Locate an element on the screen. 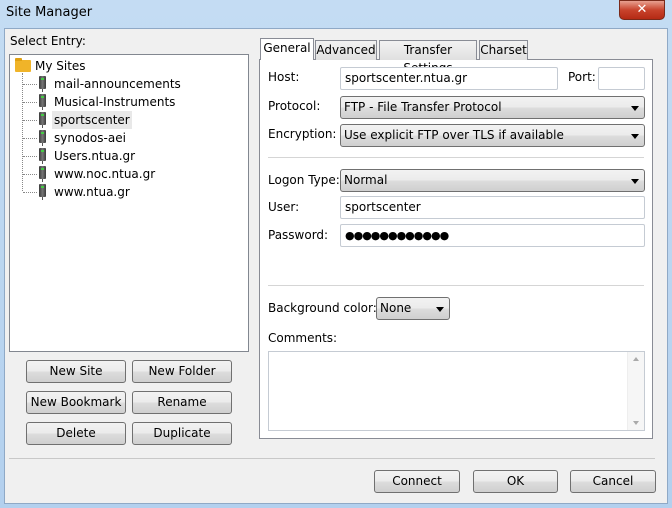 The width and height of the screenshot is (672, 508). close-icon: ✕ is located at coordinates (642, 9).